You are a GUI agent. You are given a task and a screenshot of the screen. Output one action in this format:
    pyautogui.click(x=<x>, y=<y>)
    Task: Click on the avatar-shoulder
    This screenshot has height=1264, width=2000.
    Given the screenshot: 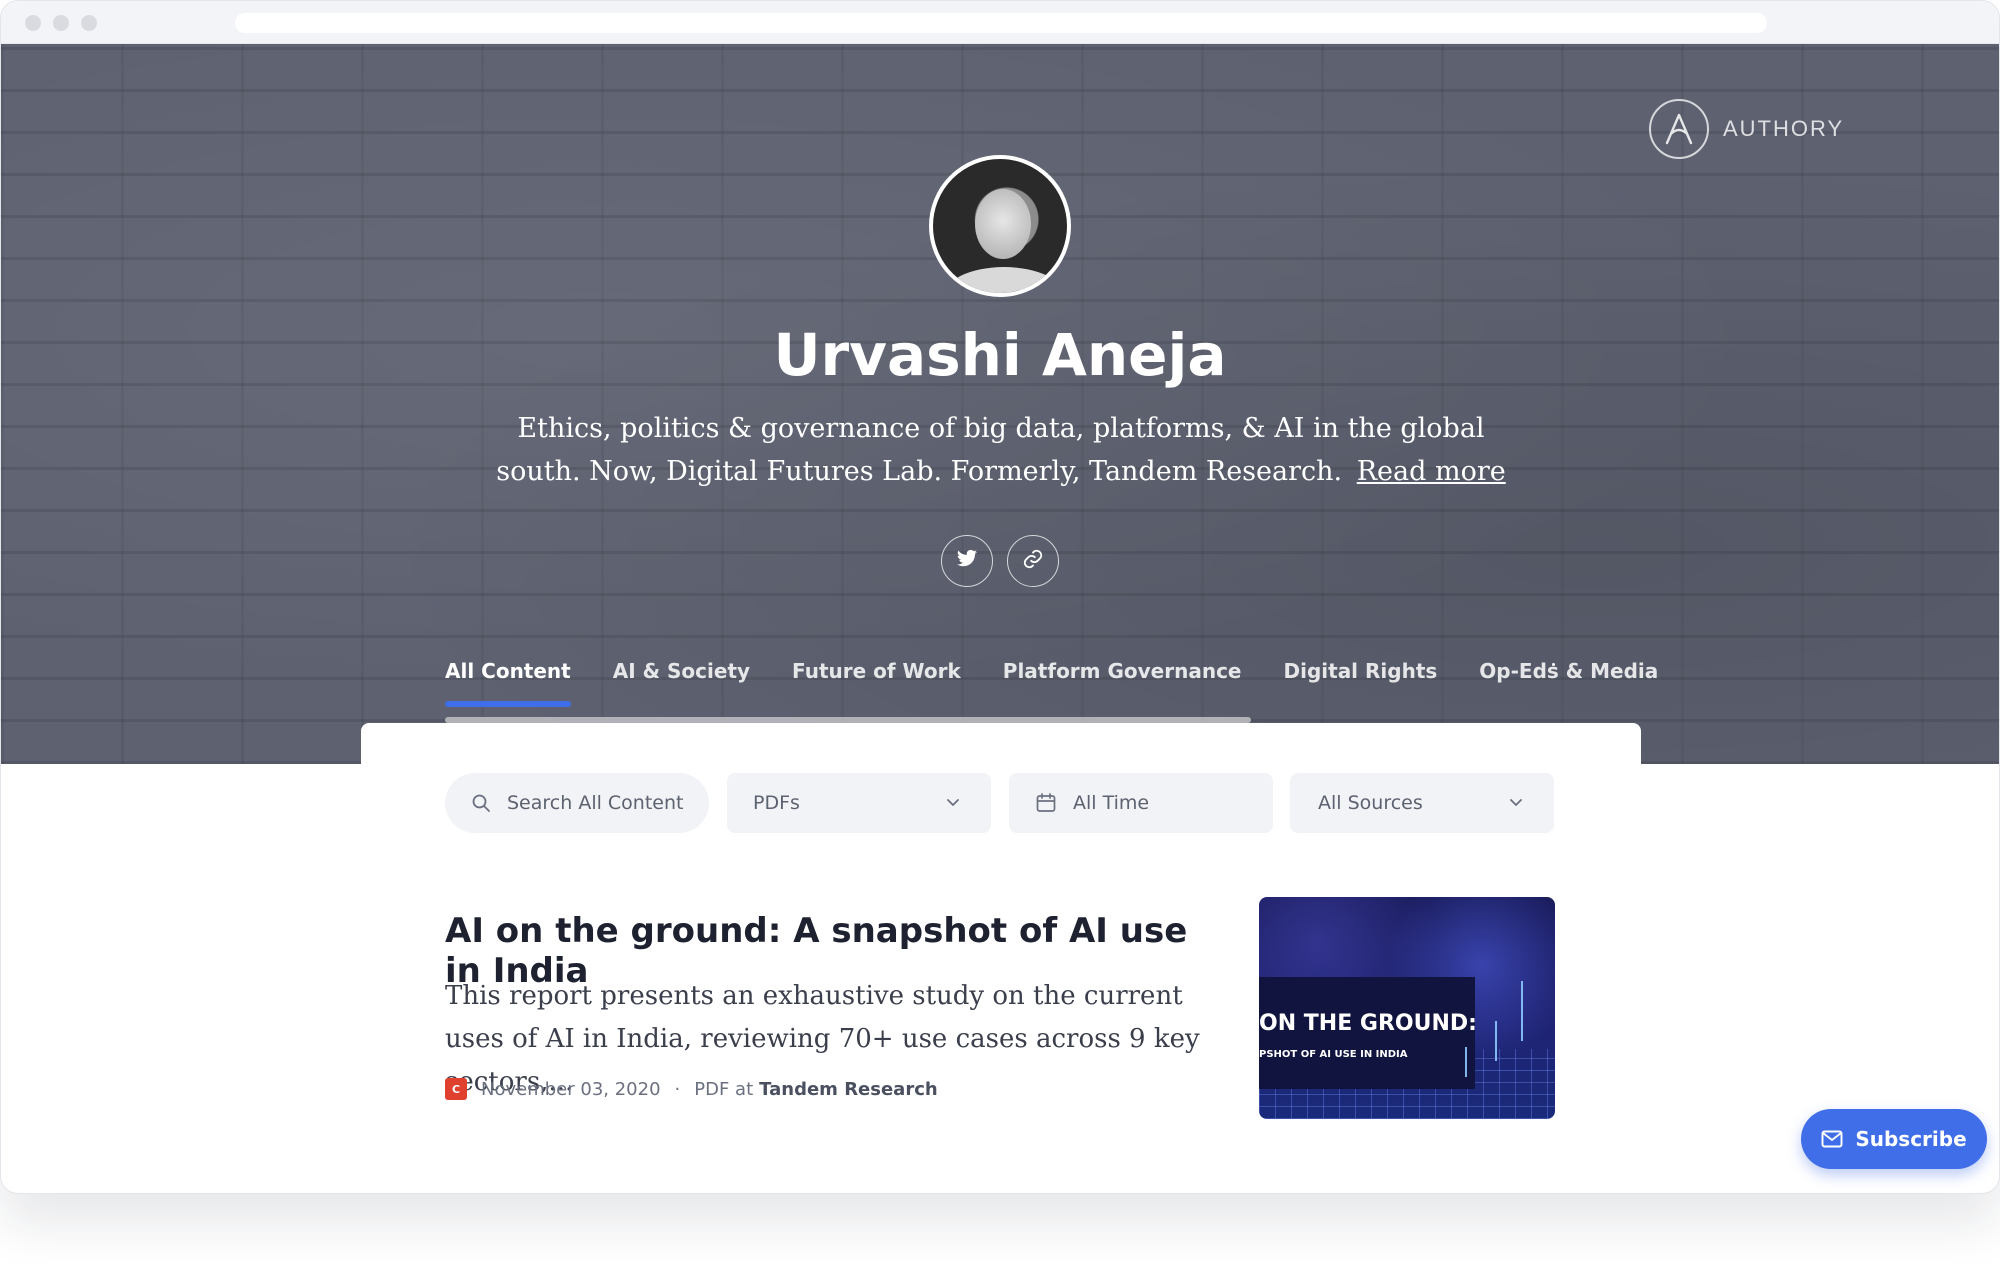 What is the action you would take?
    pyautogui.click(x=1004, y=280)
    